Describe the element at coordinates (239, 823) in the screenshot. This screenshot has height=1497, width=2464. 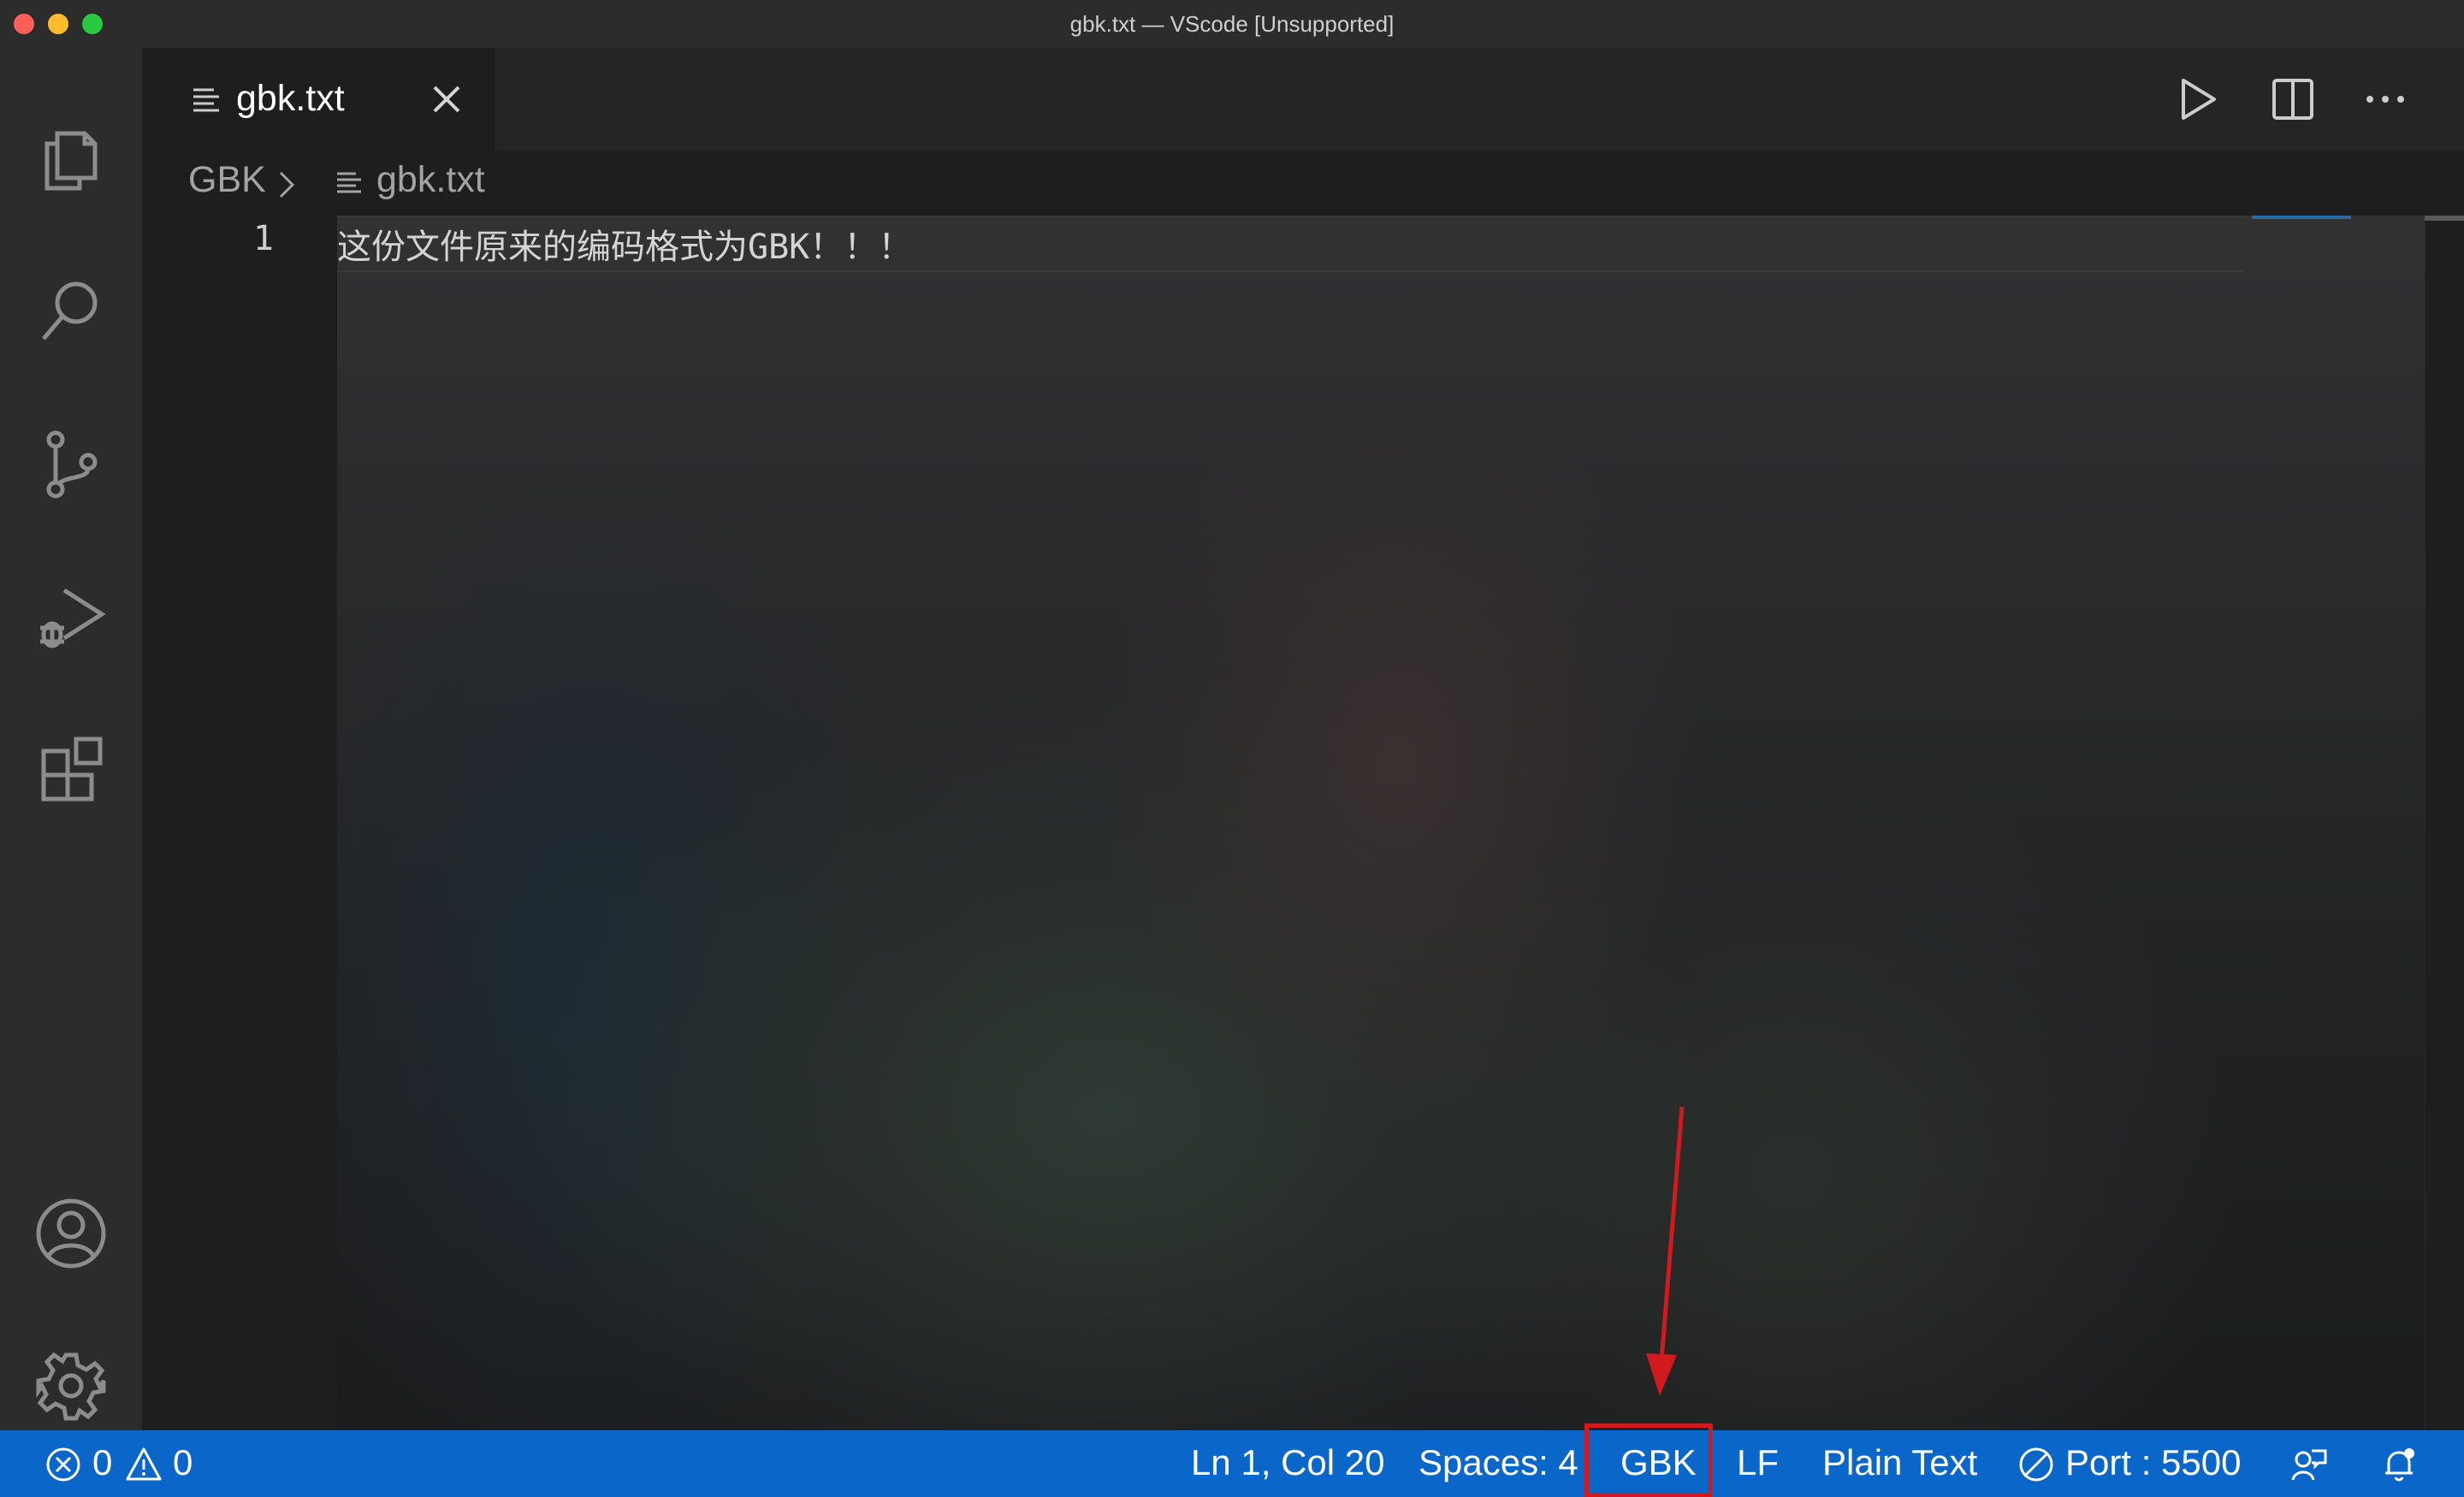
I see `line-number-gutter: 1` at that location.